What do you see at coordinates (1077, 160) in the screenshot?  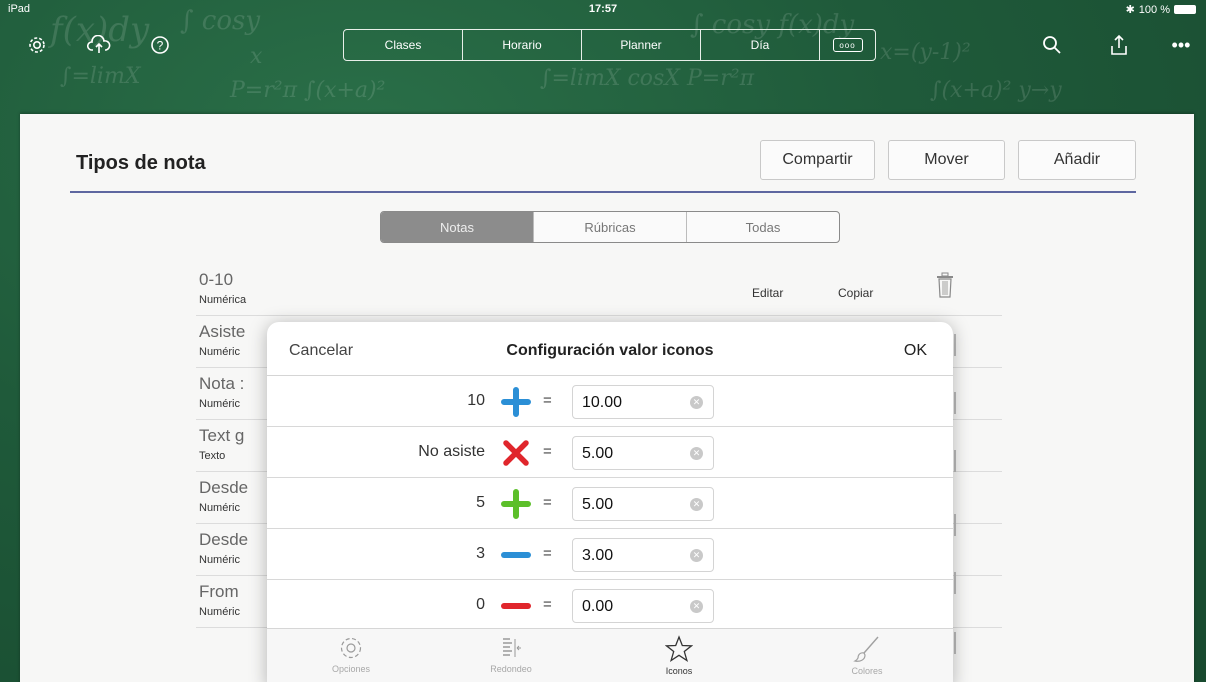 I see `add-button: Añadir` at bounding box center [1077, 160].